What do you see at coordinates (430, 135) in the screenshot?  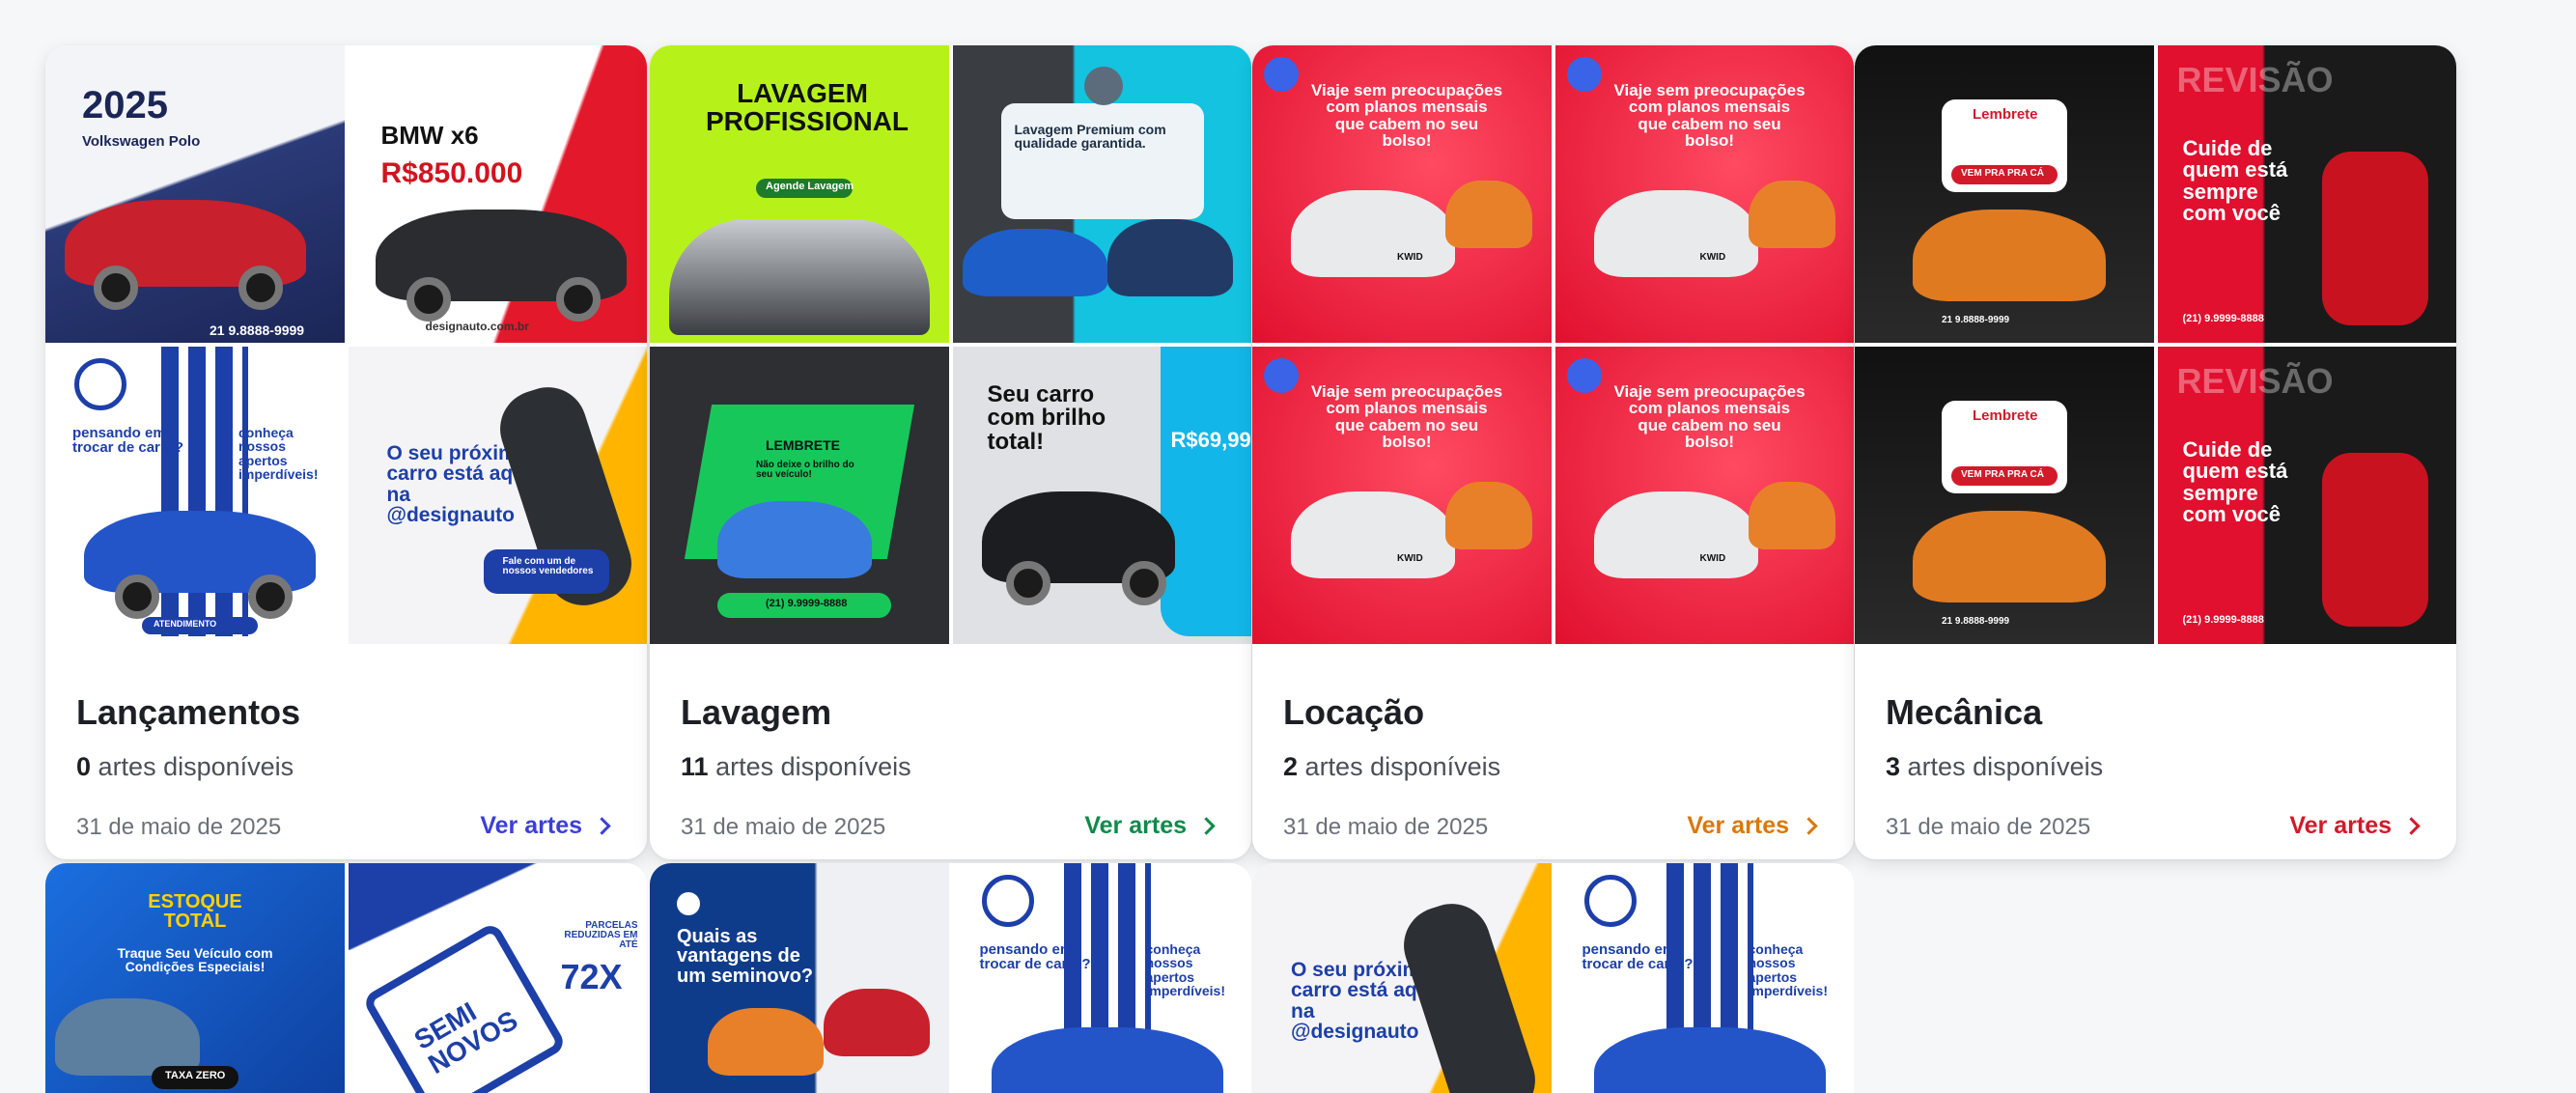 I see `art-title: BMW x6` at bounding box center [430, 135].